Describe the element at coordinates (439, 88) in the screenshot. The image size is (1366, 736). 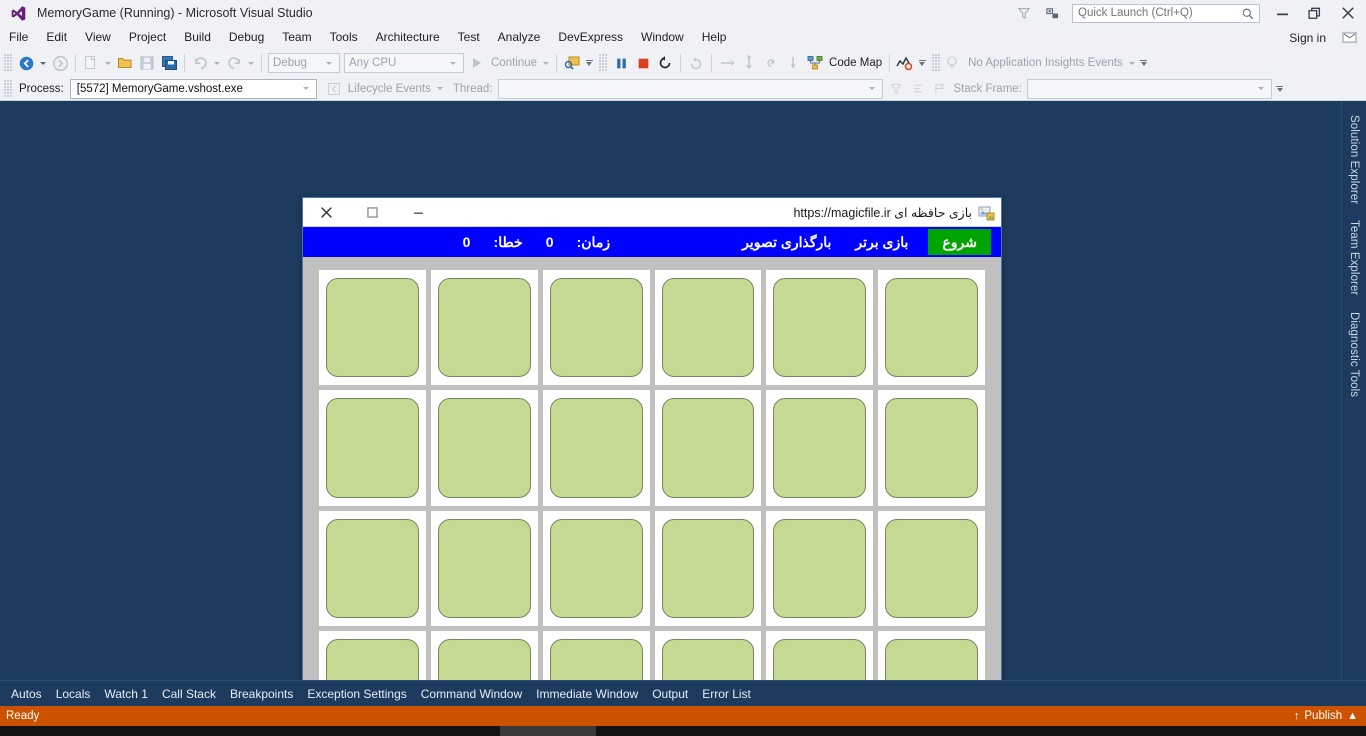
I see `lifecycle-events-dropdown-icon` at that location.